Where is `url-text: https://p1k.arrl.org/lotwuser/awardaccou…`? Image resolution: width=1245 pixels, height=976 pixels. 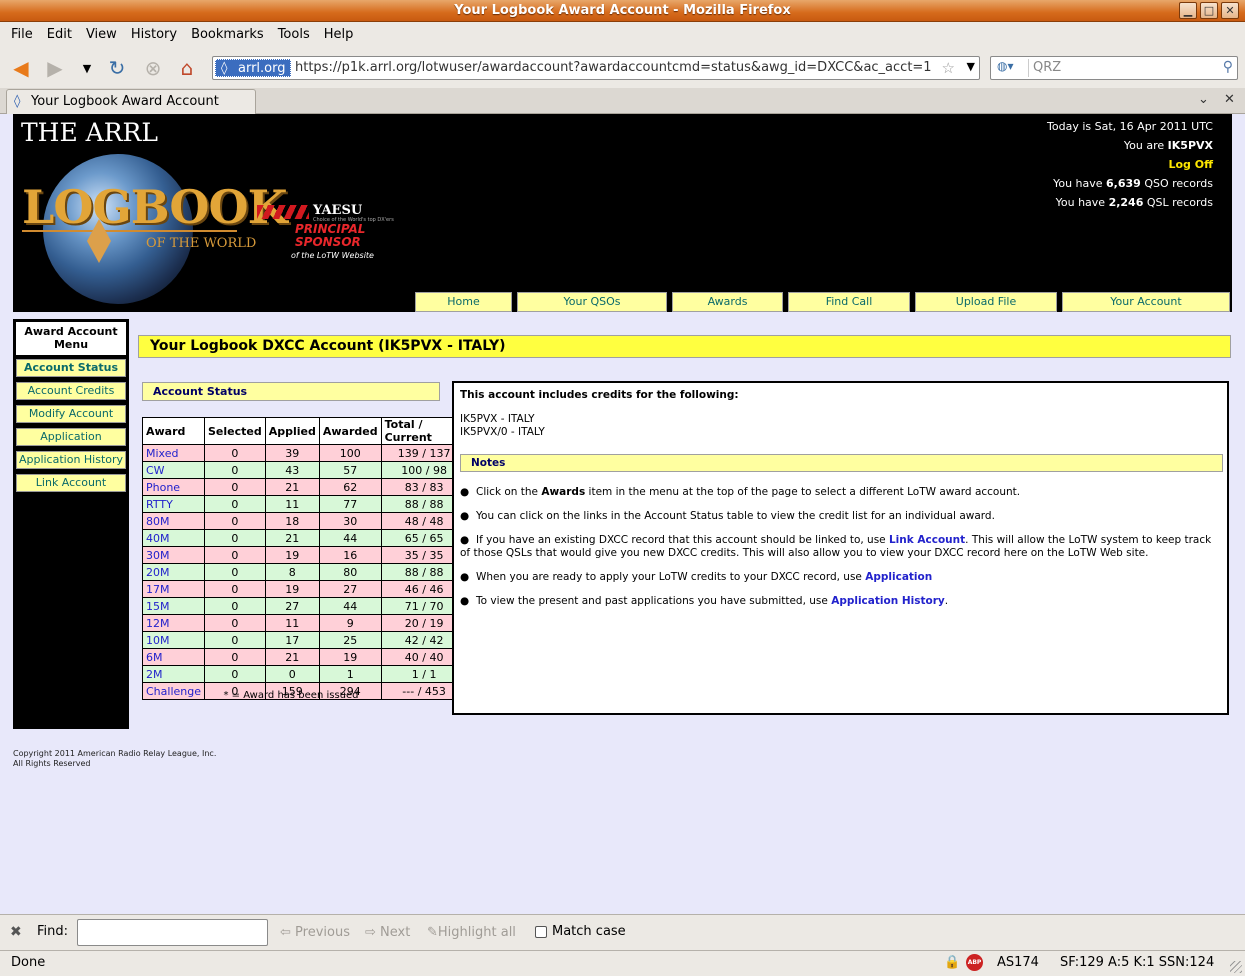 url-text: https://p1k.arrl.org/lotwuser/awardaccou… is located at coordinates (613, 67).